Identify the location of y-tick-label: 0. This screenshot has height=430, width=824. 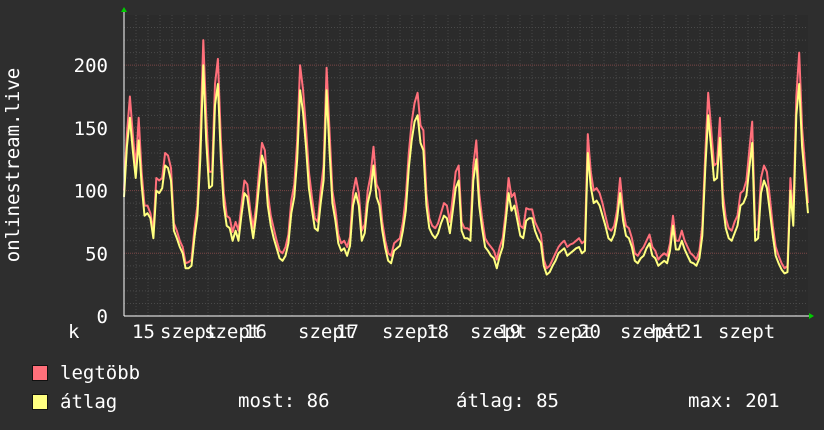
(102, 317).